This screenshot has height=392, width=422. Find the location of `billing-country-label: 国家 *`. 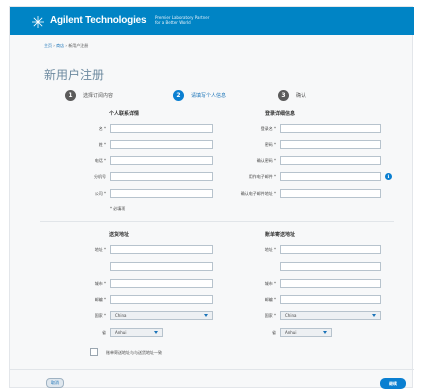

billing-country-label: 国家 * is located at coordinates (270, 315).